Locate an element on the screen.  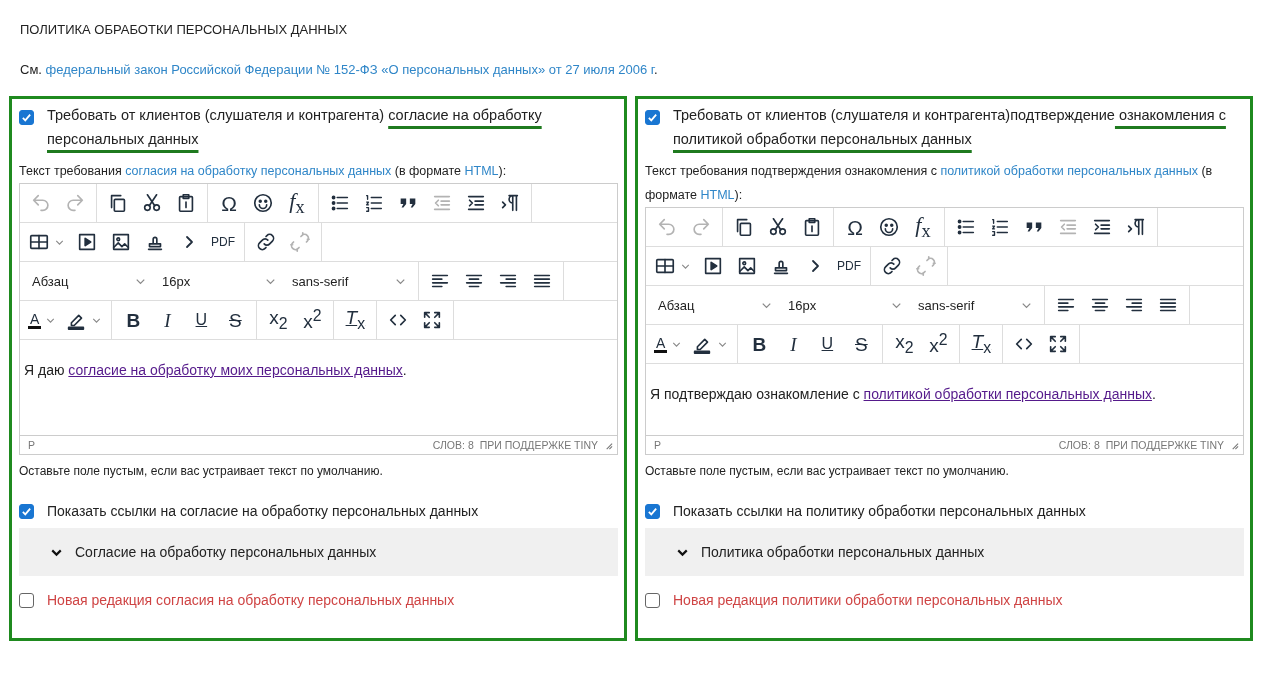
editor-text: Я подтверждаю ознакомление с политикой обработки персональных данных. is located at coordinates (903, 394).